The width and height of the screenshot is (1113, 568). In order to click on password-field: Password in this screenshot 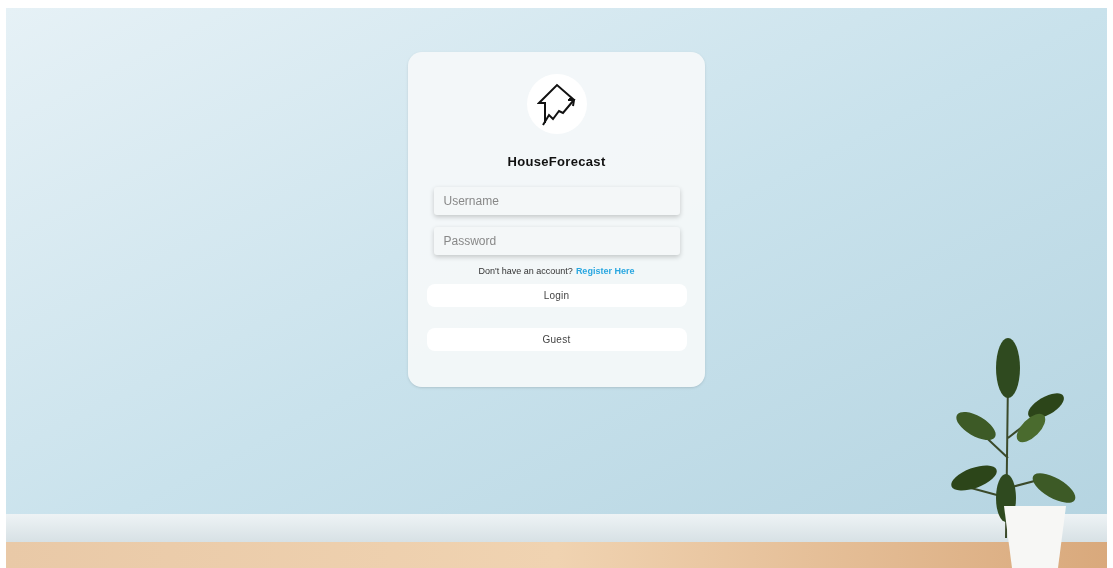, I will do `click(556, 240)`.